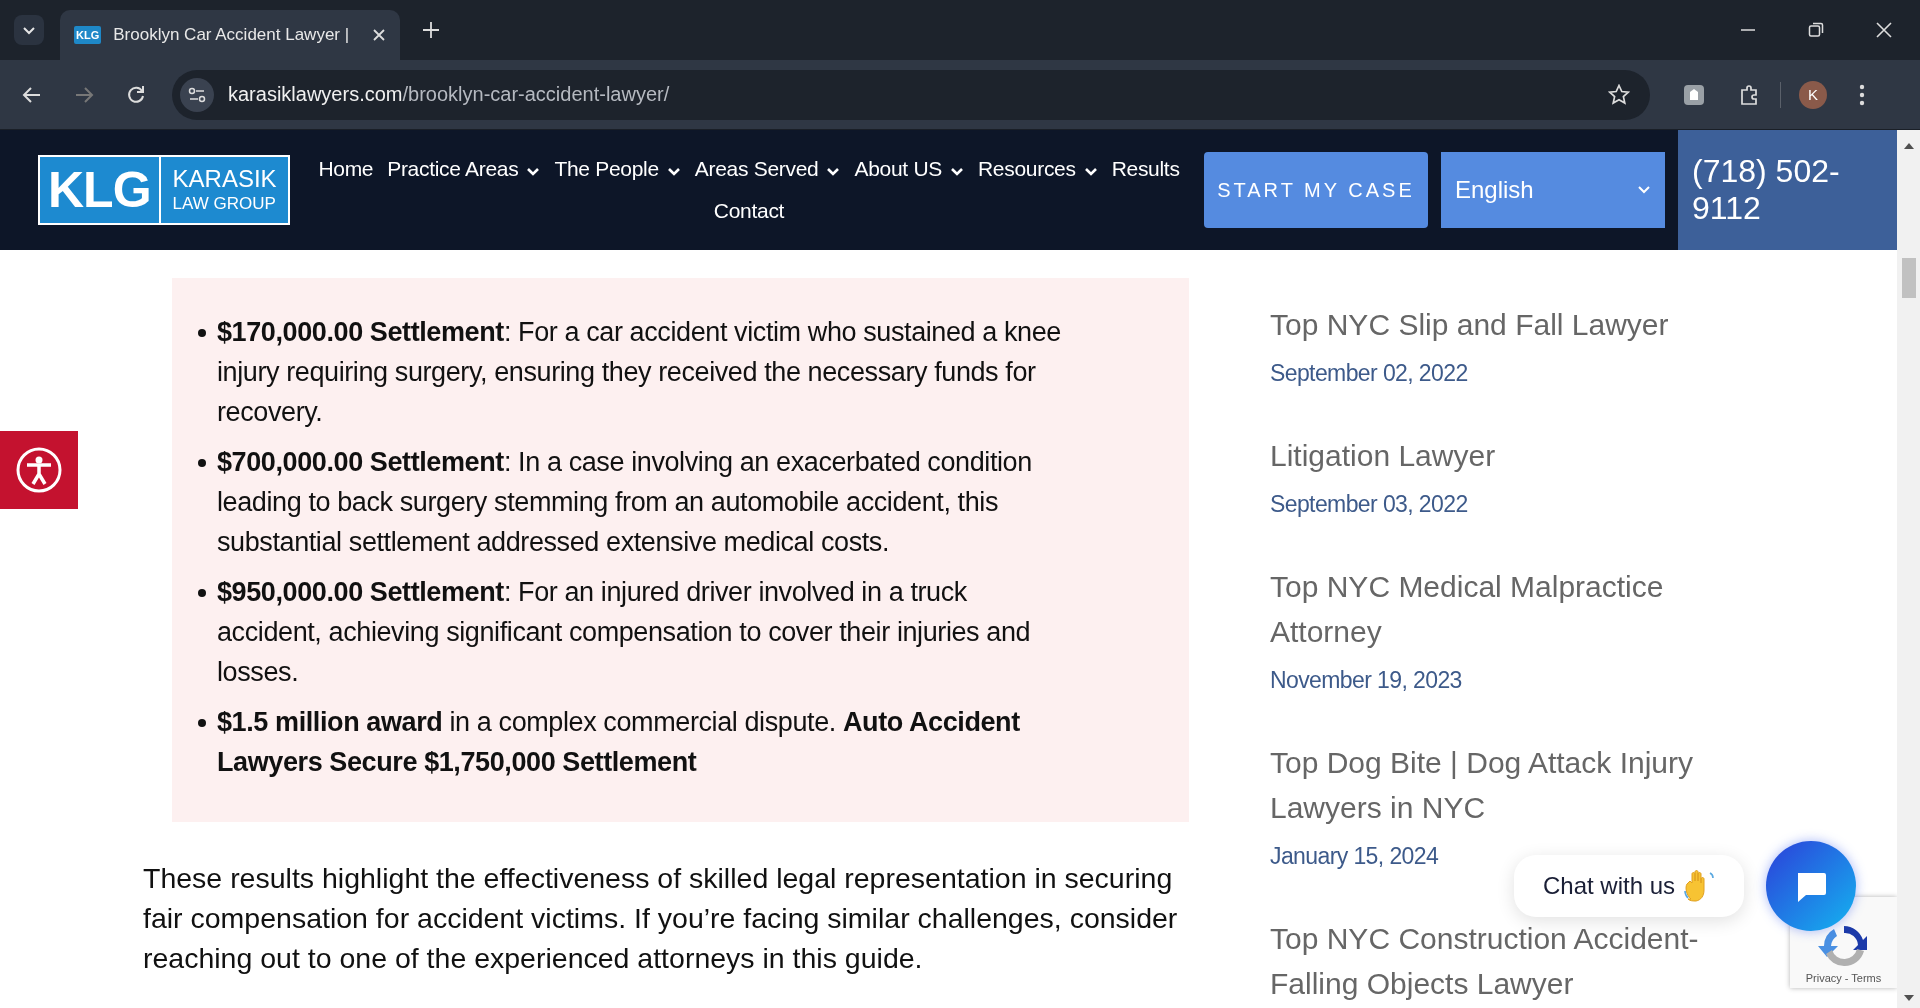  Describe the element at coordinates (29, 30) in the screenshot. I see `tab-list-icon` at that location.